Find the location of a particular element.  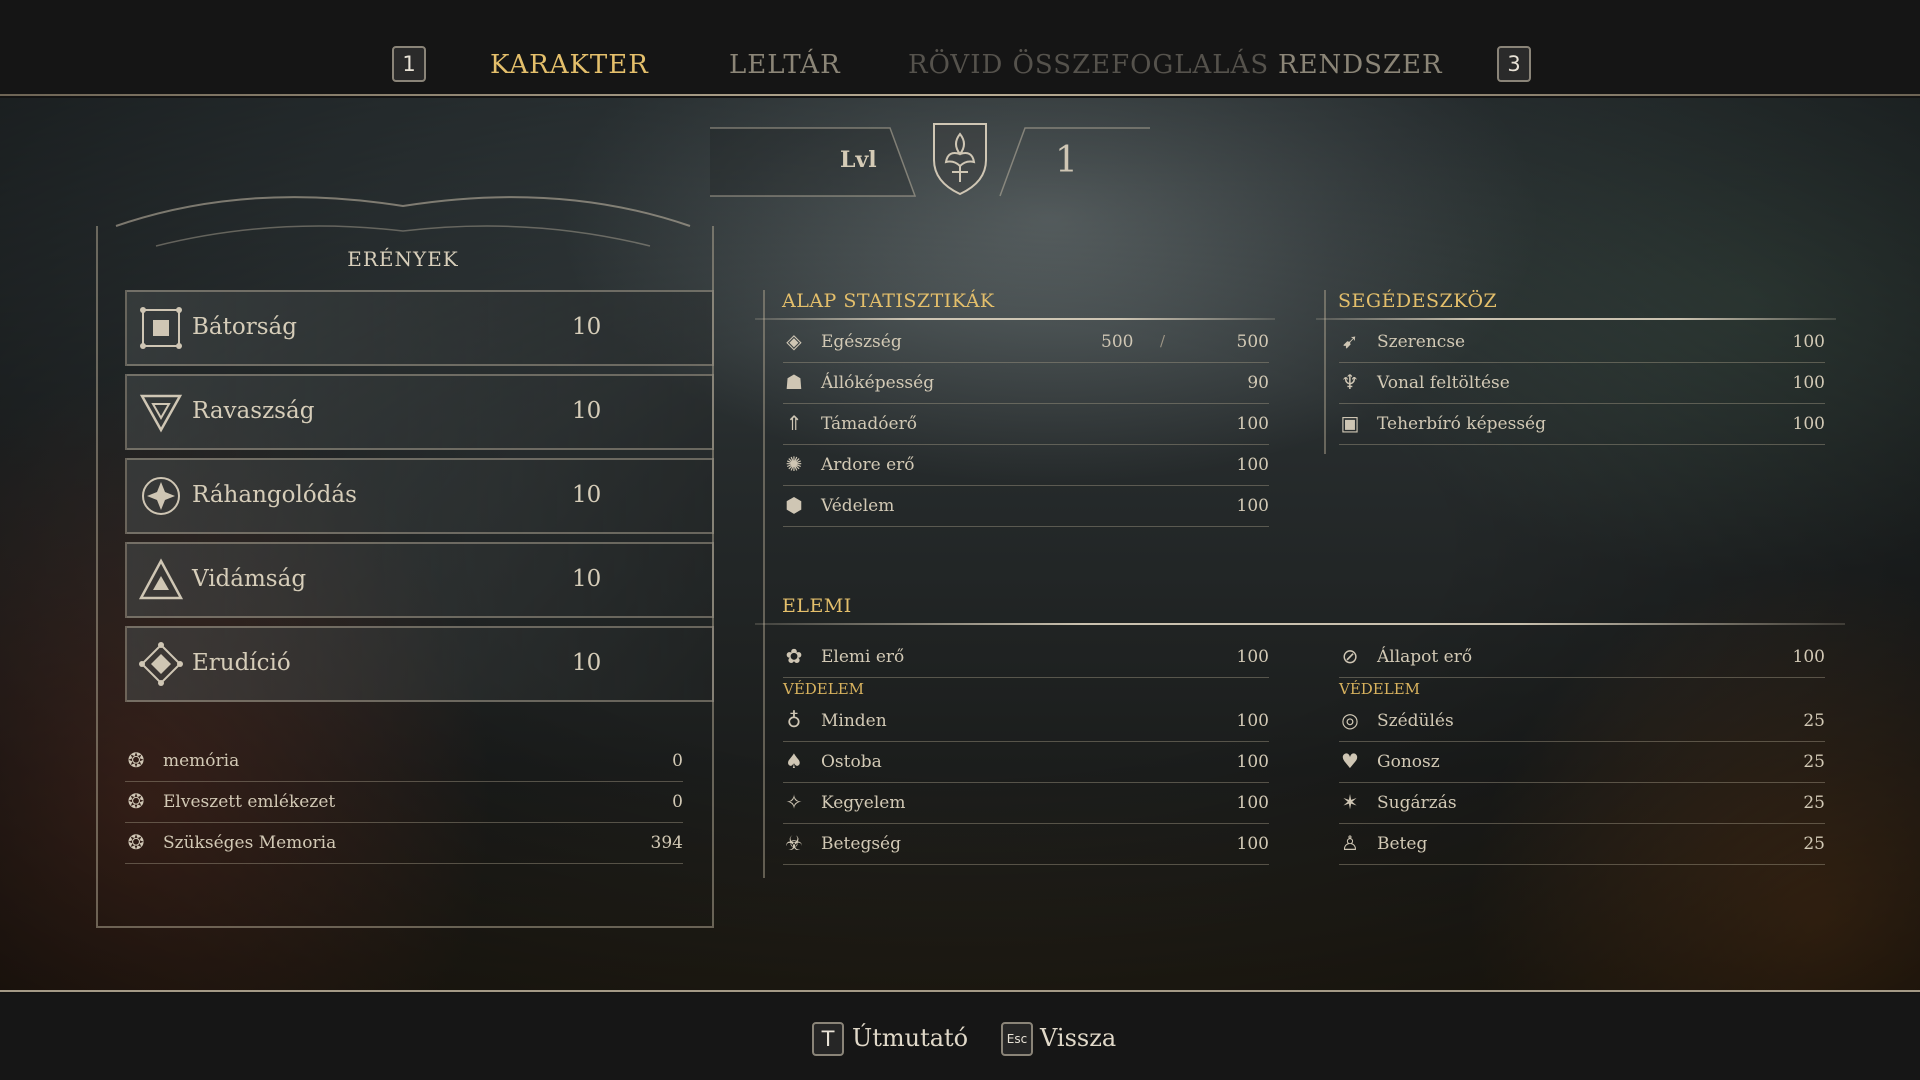

line-charge-icon: ♆ is located at coordinates (1350, 382).